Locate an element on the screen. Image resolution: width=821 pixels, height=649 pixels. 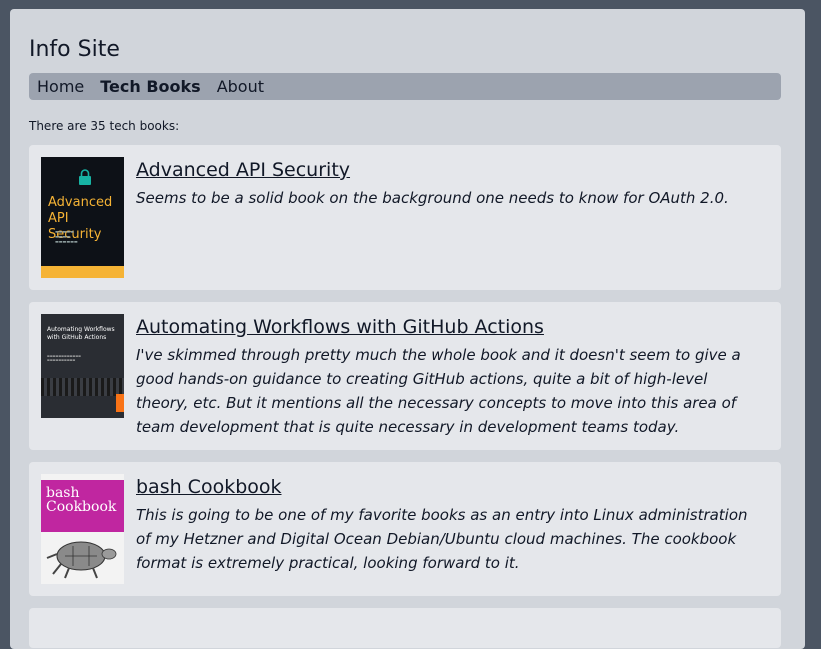
cover-subtext: ▬▬▬▬▬ ▬▬▬▬ ▬▬▬▬▬▬ is located at coordinates (66, 236).